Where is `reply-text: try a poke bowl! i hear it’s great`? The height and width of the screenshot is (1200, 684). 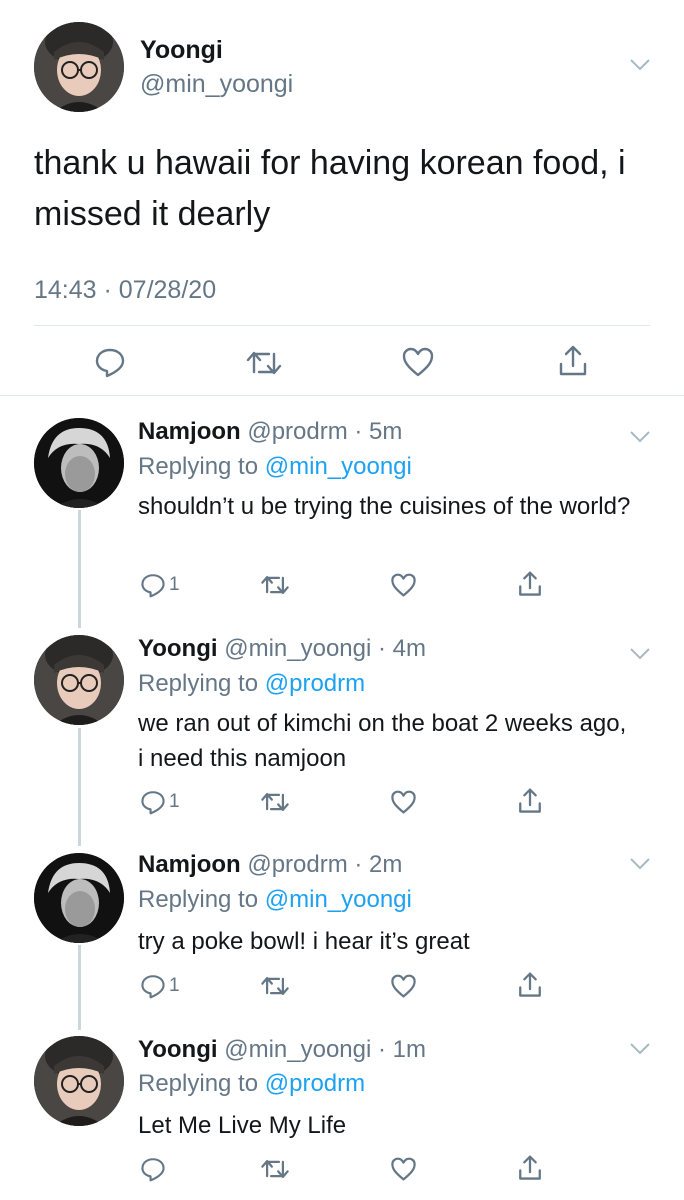 reply-text: try a poke bowl! i hear it’s great is located at coordinates (304, 941).